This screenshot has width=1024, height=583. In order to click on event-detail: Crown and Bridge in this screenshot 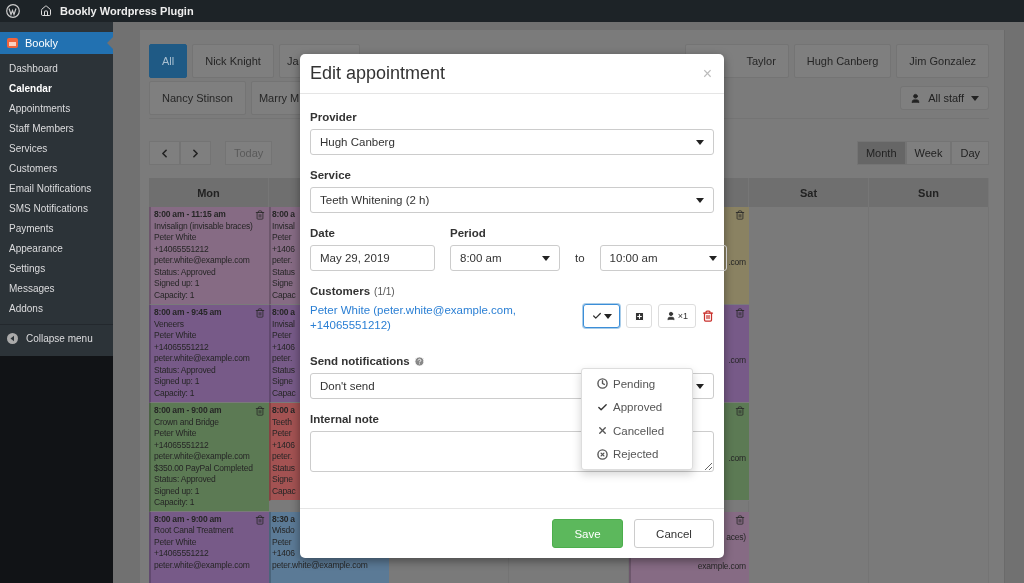, I will do `click(186, 422)`.